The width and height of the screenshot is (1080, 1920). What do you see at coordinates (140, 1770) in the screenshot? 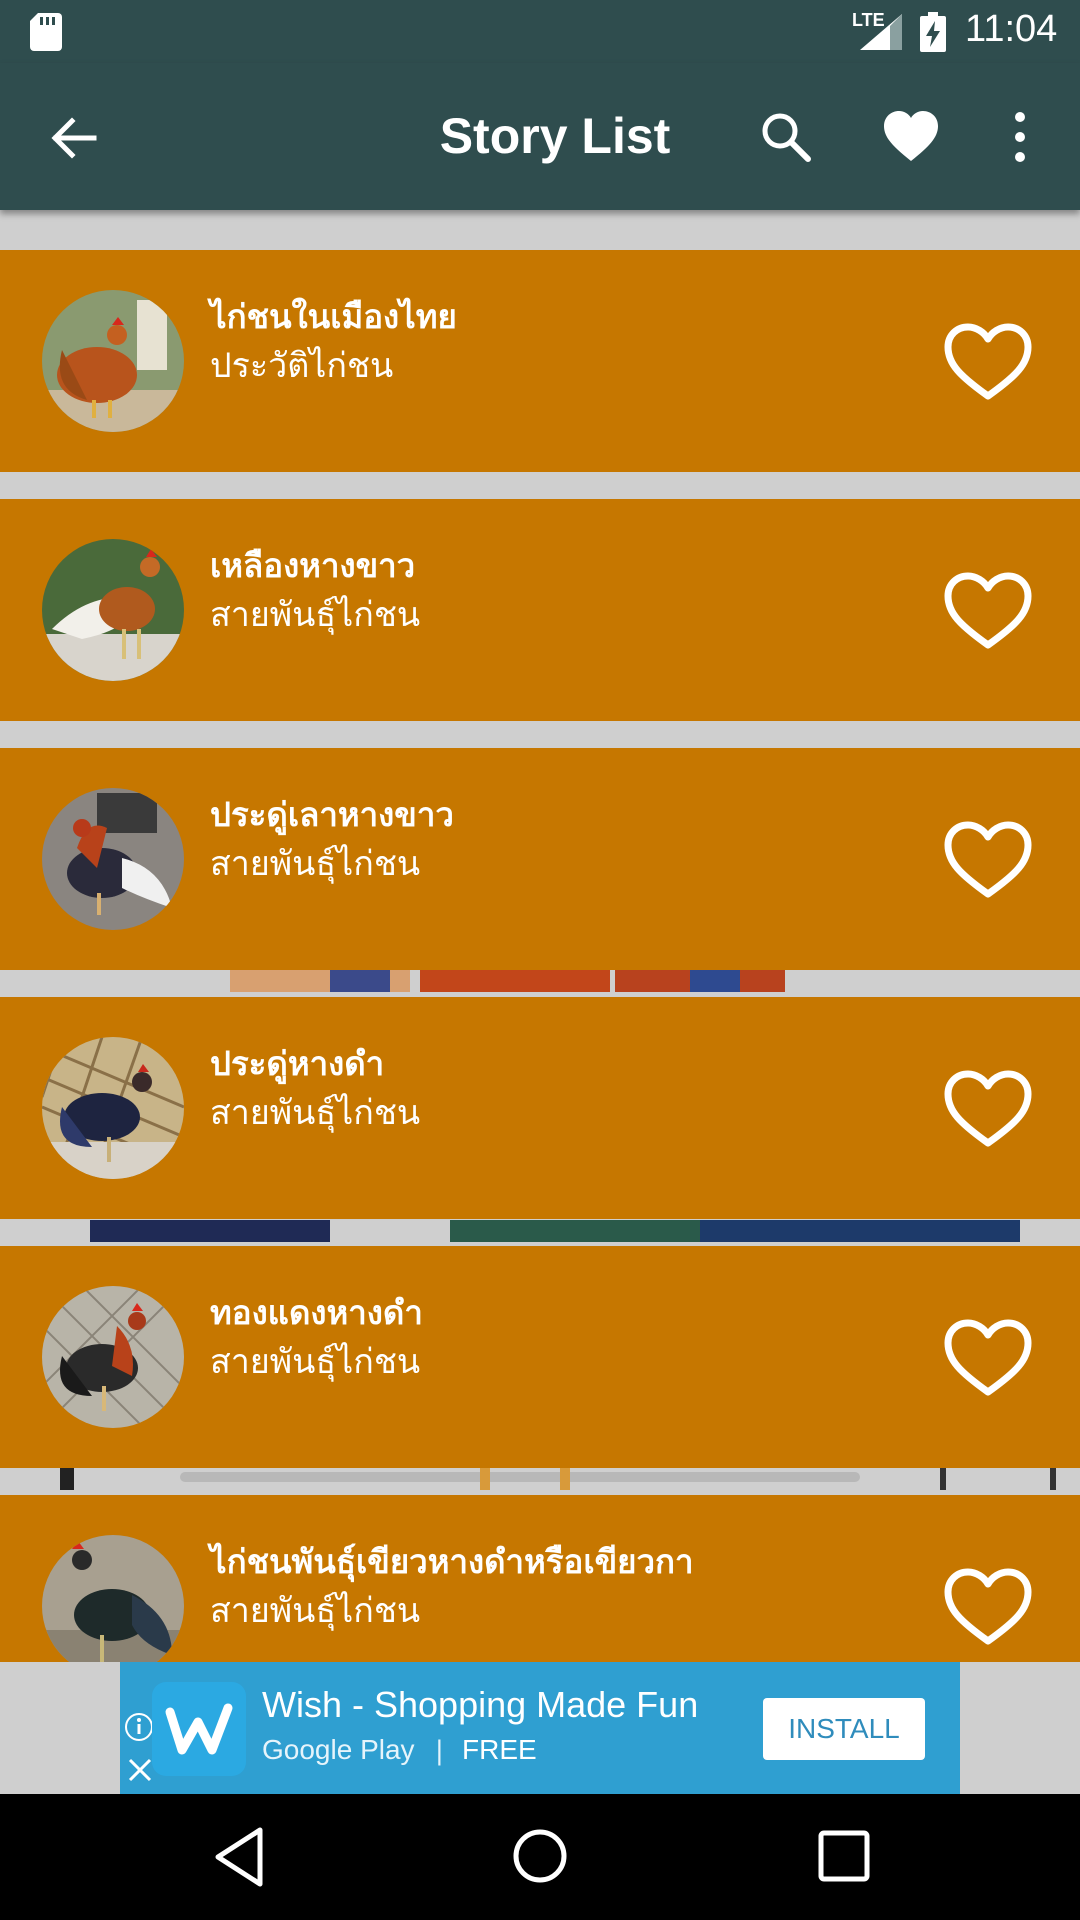
I see `ad-close-icon` at bounding box center [140, 1770].